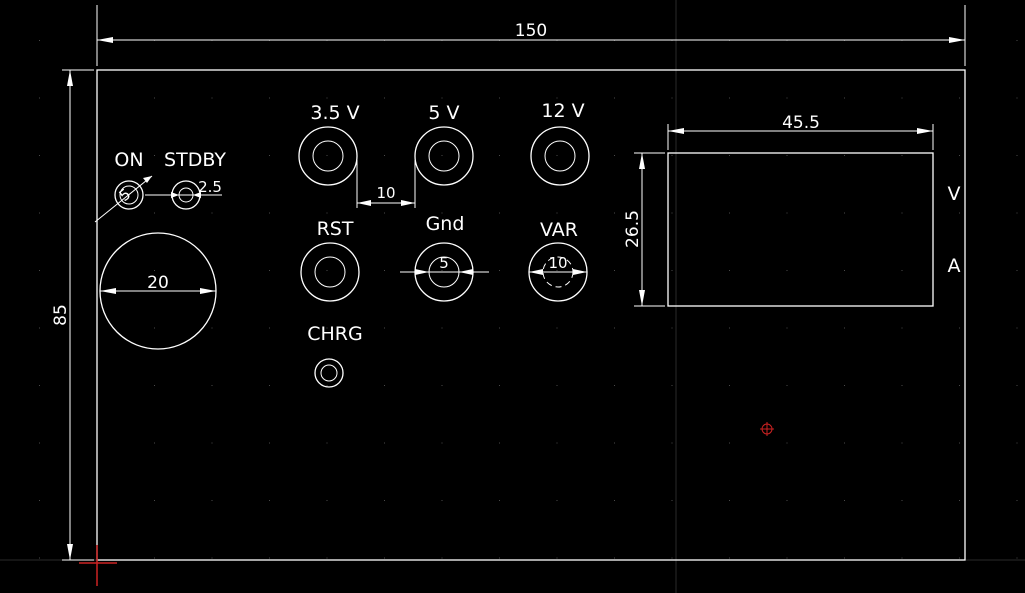 The height and width of the screenshot is (593, 1025). Describe the element at coordinates (531, 35) in the screenshot. I see `dimension-overall-width: 150` at that location.